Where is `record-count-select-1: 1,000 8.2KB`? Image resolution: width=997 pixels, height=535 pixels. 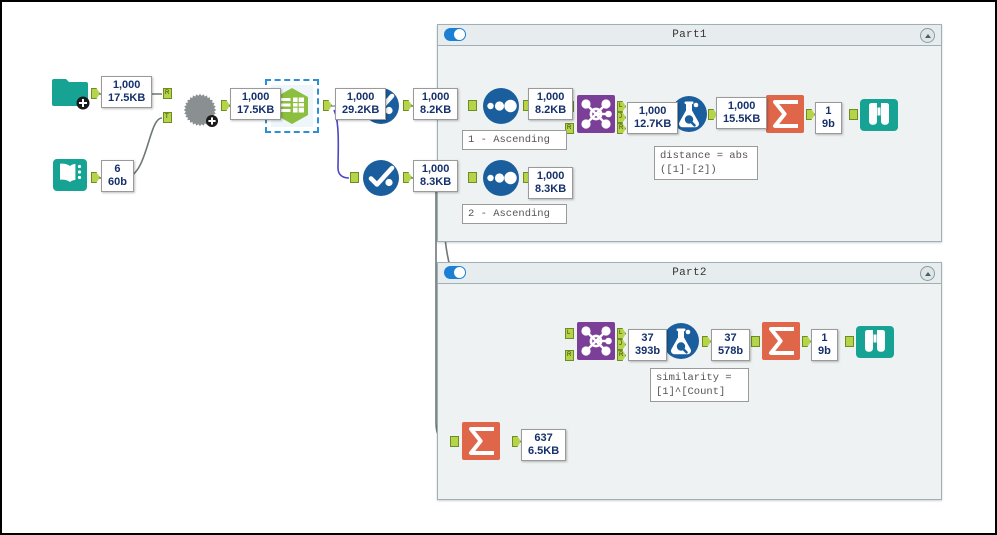 record-count-select-1: 1,000 8.2KB is located at coordinates (436, 104).